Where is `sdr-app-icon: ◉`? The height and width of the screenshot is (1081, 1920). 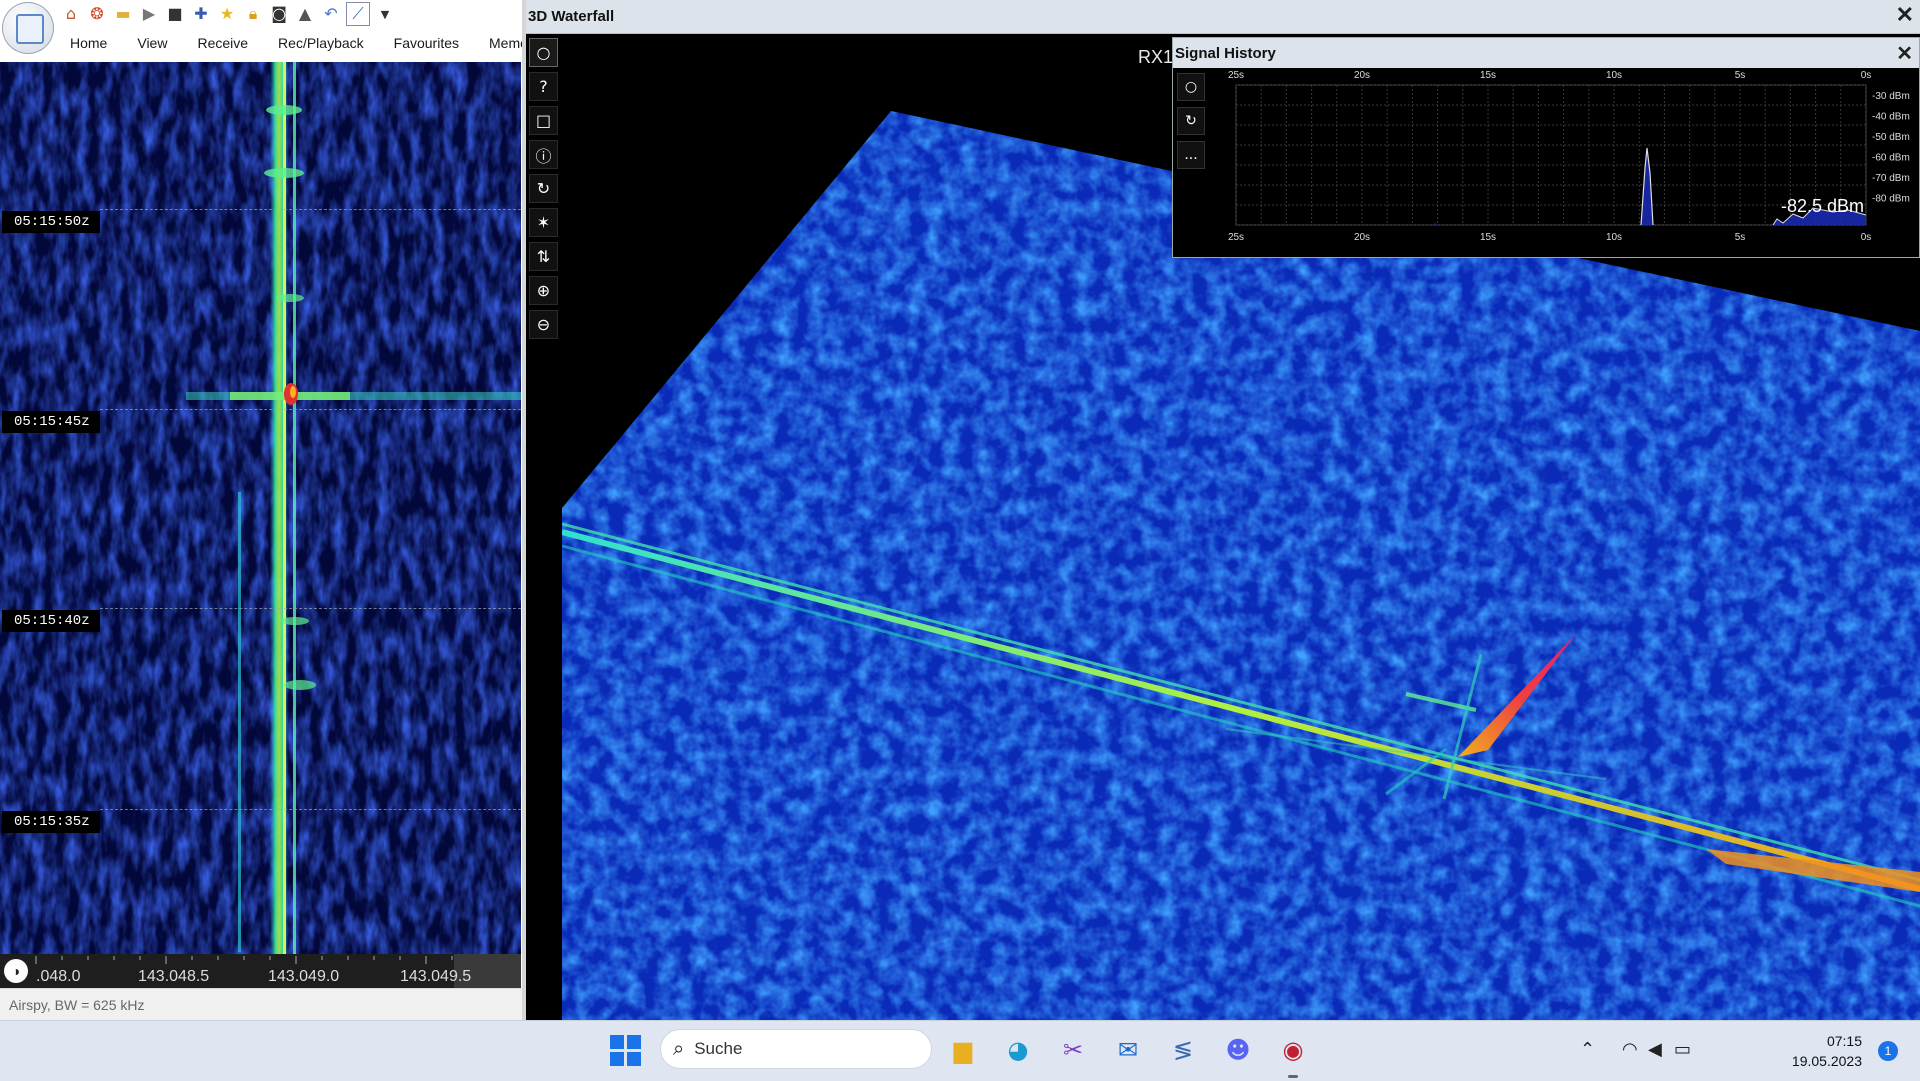
sdr-app-icon: ◉ is located at coordinates (1293, 1050).